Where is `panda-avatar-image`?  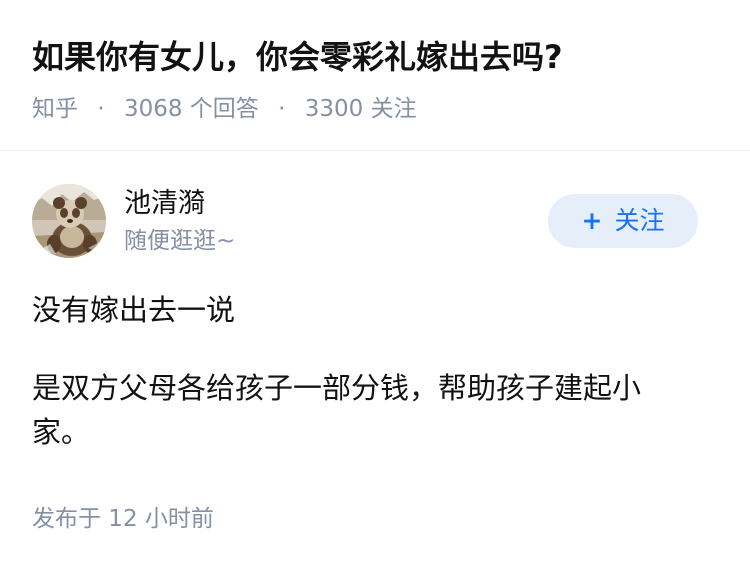 panda-avatar-image is located at coordinates (69, 221).